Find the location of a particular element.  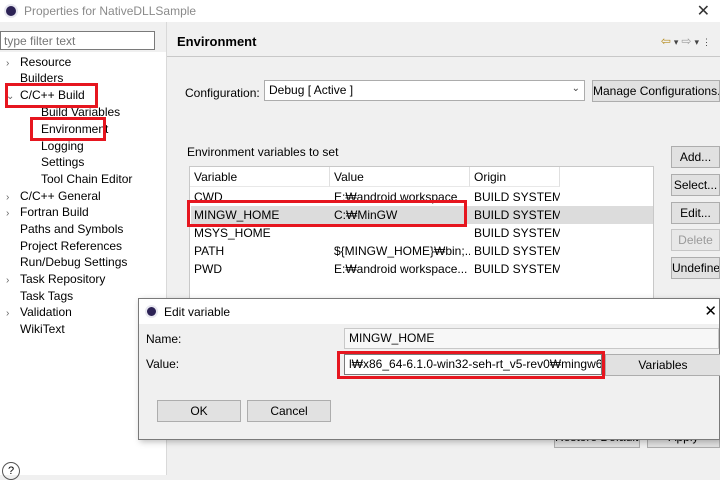

env-vars-label: Environment variables to set is located at coordinates (263, 152).